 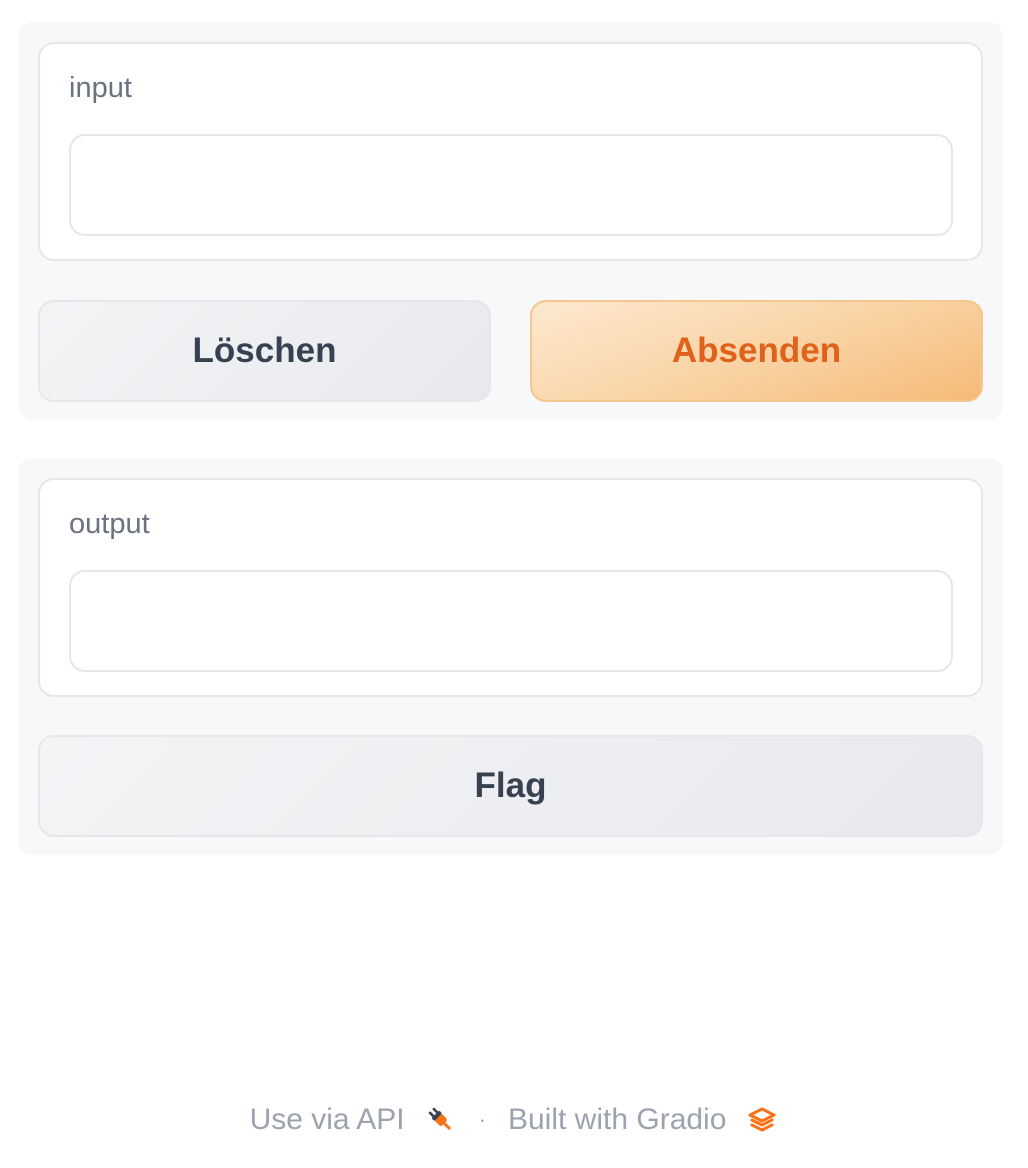 I want to click on use-via-api-link: Use via API, so click(x=353, y=1120).